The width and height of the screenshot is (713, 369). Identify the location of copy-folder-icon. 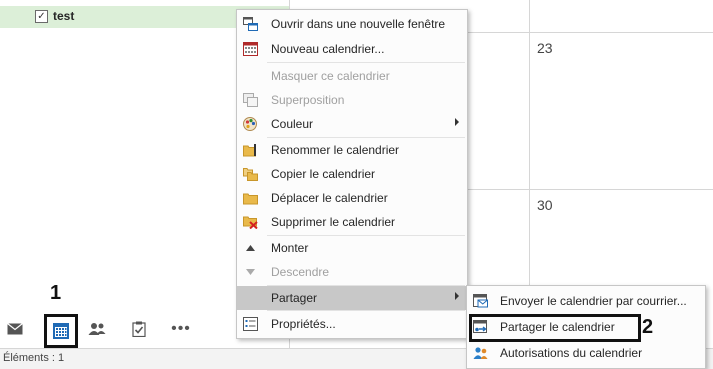
(250, 174).